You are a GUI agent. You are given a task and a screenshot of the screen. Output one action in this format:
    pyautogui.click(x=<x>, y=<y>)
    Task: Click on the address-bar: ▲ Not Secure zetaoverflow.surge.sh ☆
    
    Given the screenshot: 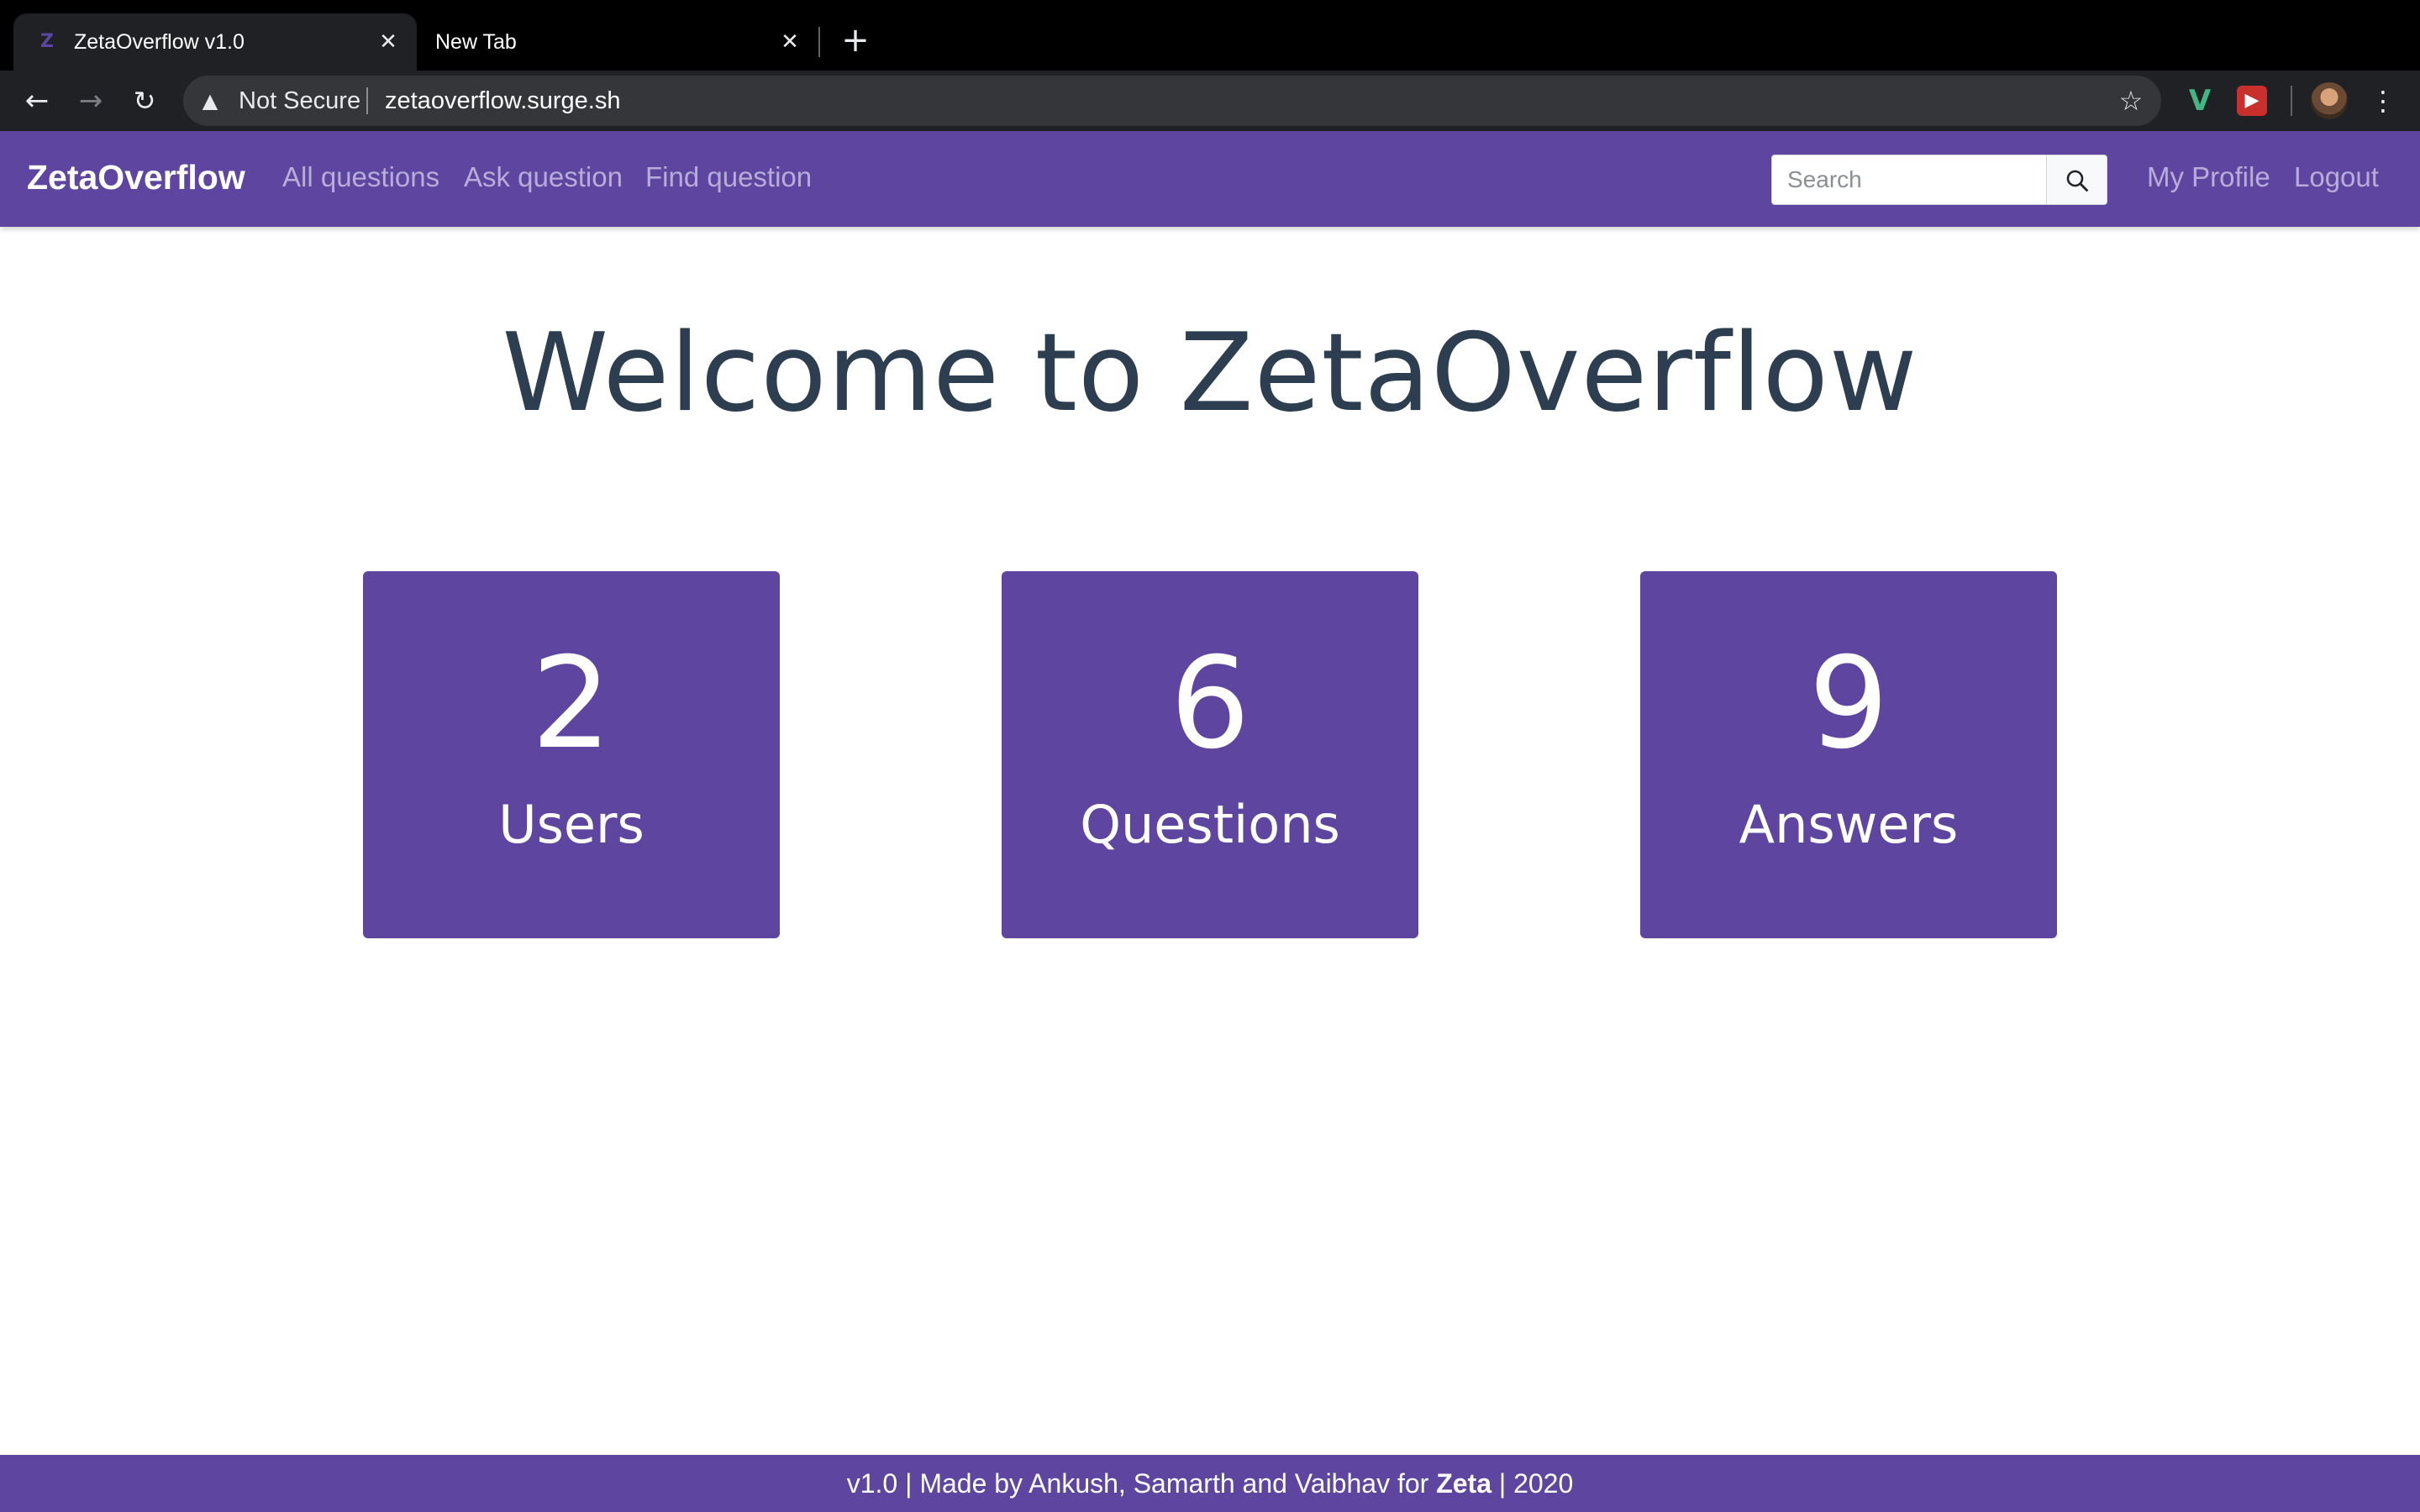 What is the action you would take?
    pyautogui.click(x=1172, y=101)
    